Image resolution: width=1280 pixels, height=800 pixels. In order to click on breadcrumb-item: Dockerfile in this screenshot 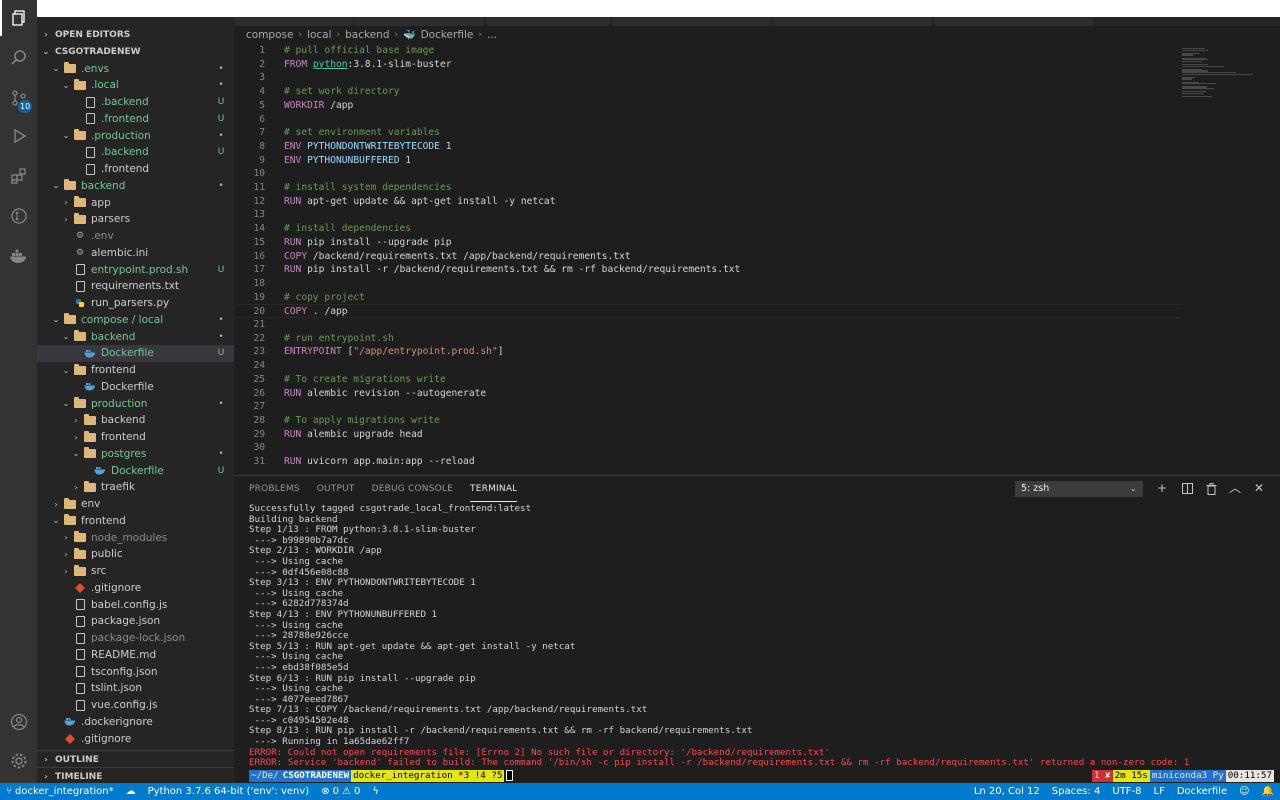, I will do `click(447, 35)`.